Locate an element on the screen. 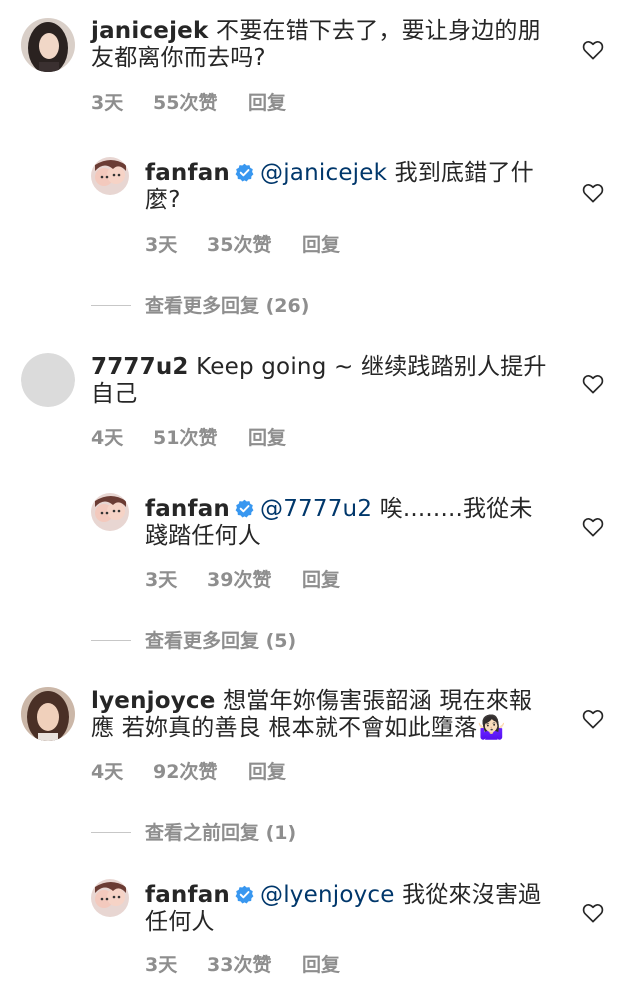 The image size is (640, 983). view-previous-replies: 查看之前回复 (1) is located at coordinates (193, 831).